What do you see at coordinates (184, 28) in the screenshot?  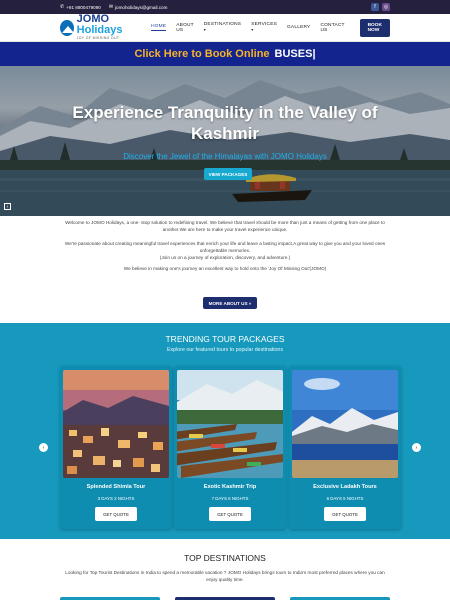 I see `nav-item-about: ABOUT US` at bounding box center [184, 28].